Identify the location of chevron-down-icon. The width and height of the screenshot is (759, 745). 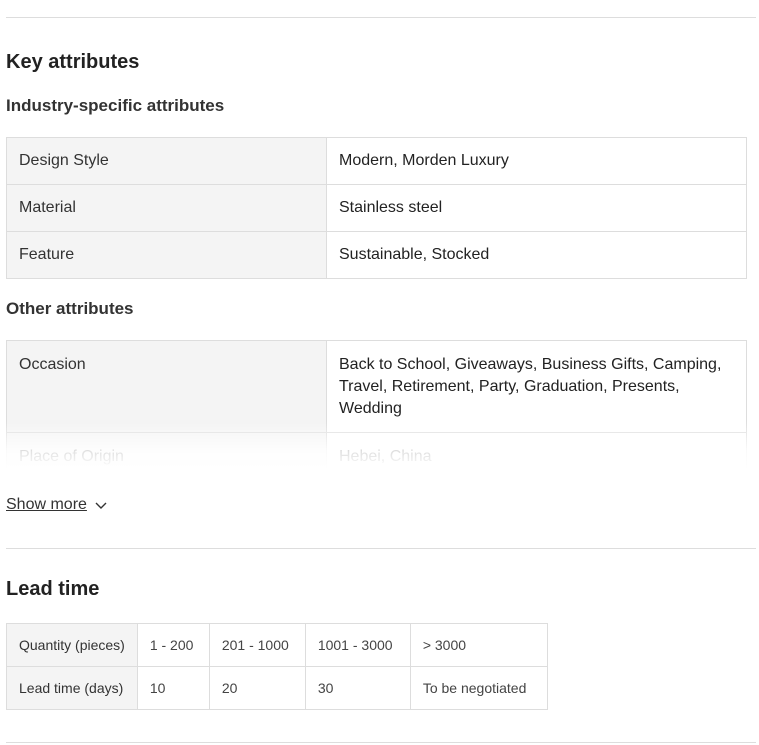
(101, 505).